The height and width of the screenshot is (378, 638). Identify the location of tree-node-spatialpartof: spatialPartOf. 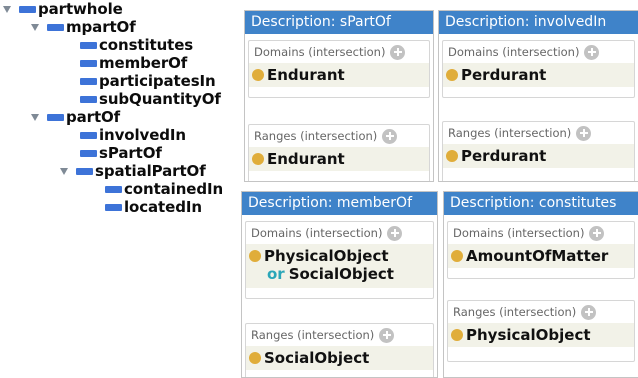
(133, 171).